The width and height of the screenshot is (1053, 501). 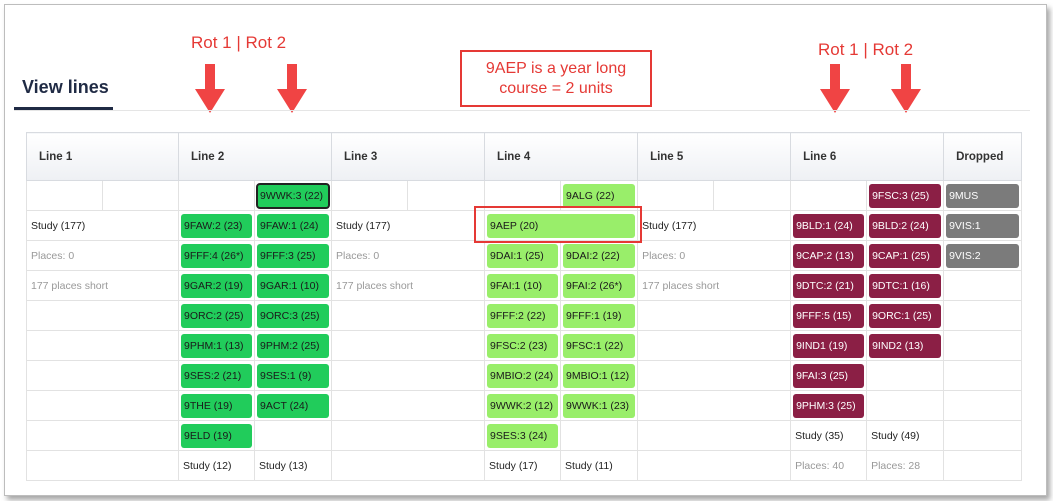 I want to click on column-header-dropped: Dropped, so click(x=983, y=156).